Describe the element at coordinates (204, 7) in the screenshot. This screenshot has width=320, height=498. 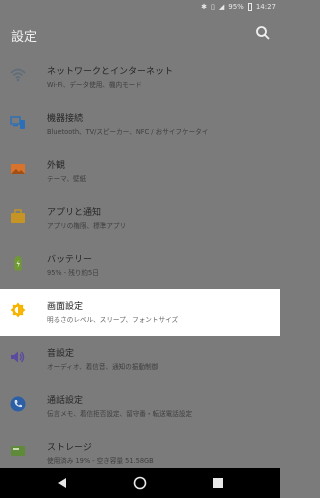
I see `bluetooth-icon: ✱` at that location.